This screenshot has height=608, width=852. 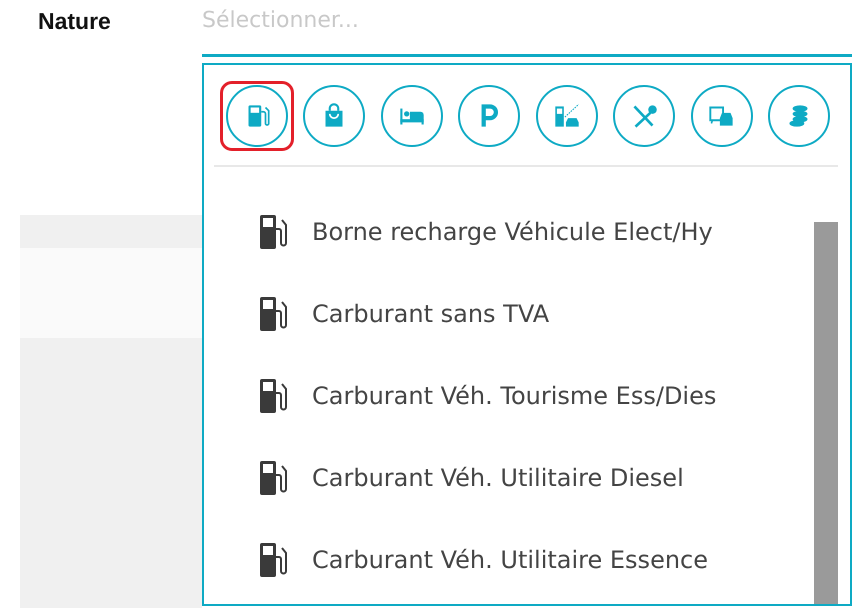 I want to click on category-button, so click(x=257, y=116).